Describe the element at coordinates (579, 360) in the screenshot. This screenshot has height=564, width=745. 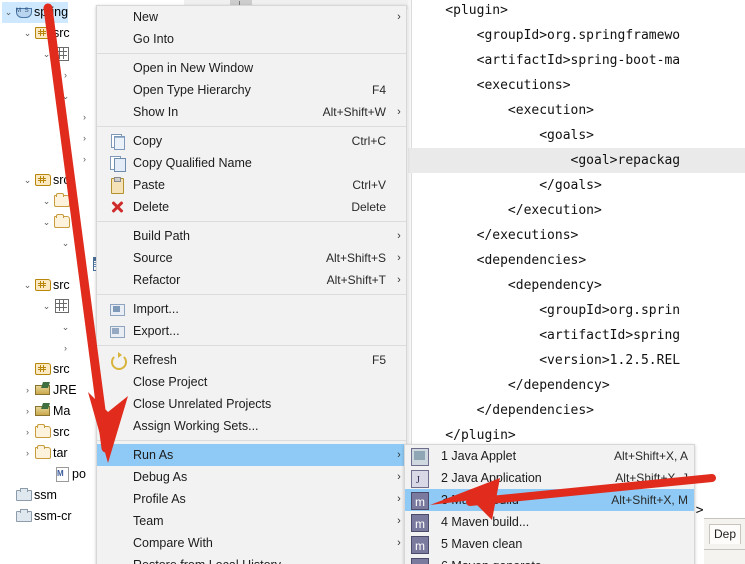
I see `code-line: <version>1.2.5.REL` at that location.